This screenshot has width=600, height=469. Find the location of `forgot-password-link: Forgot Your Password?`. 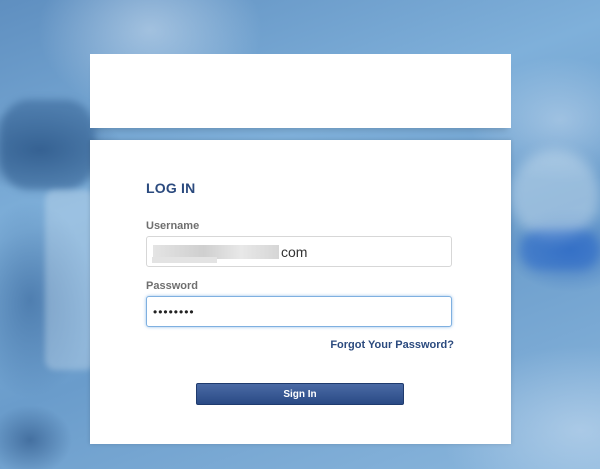

forgot-password-link: Forgot Your Password? is located at coordinates (392, 345).